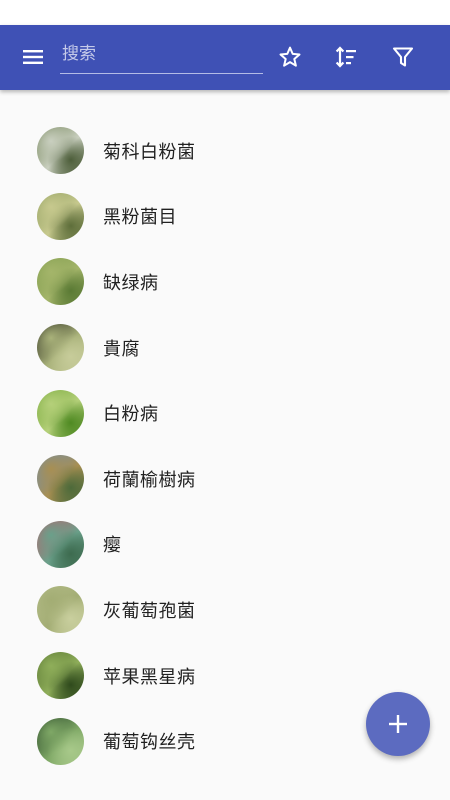 The height and width of the screenshot is (800, 450). Describe the element at coordinates (149, 611) in the screenshot. I see `item-label: 灰葡萄孢菌` at that location.